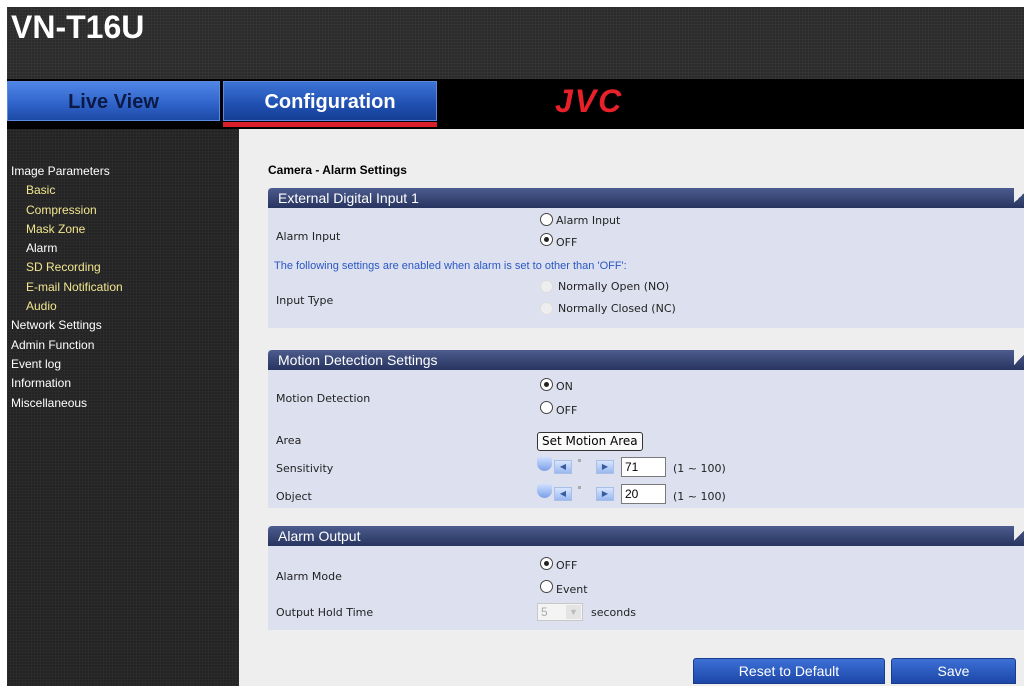  I want to click on input-type-label: Input Type, so click(305, 300).